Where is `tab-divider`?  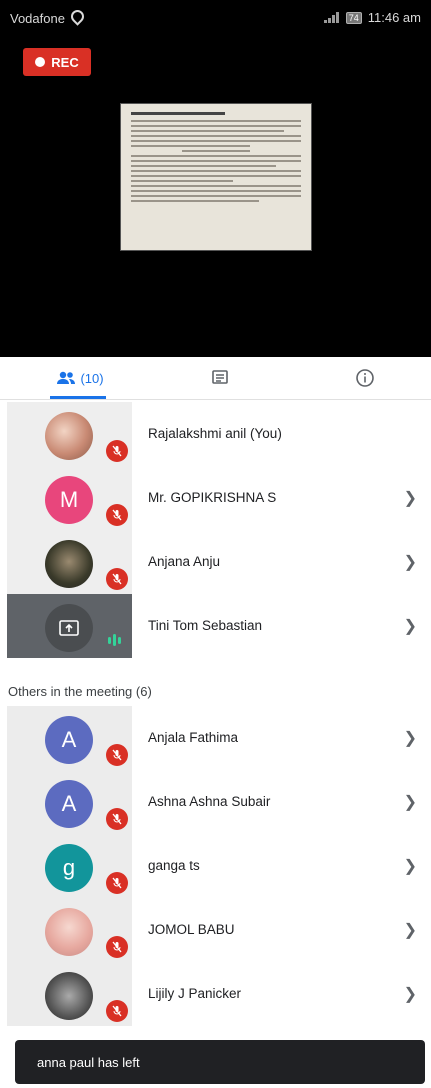 tab-divider is located at coordinates (215, 399).